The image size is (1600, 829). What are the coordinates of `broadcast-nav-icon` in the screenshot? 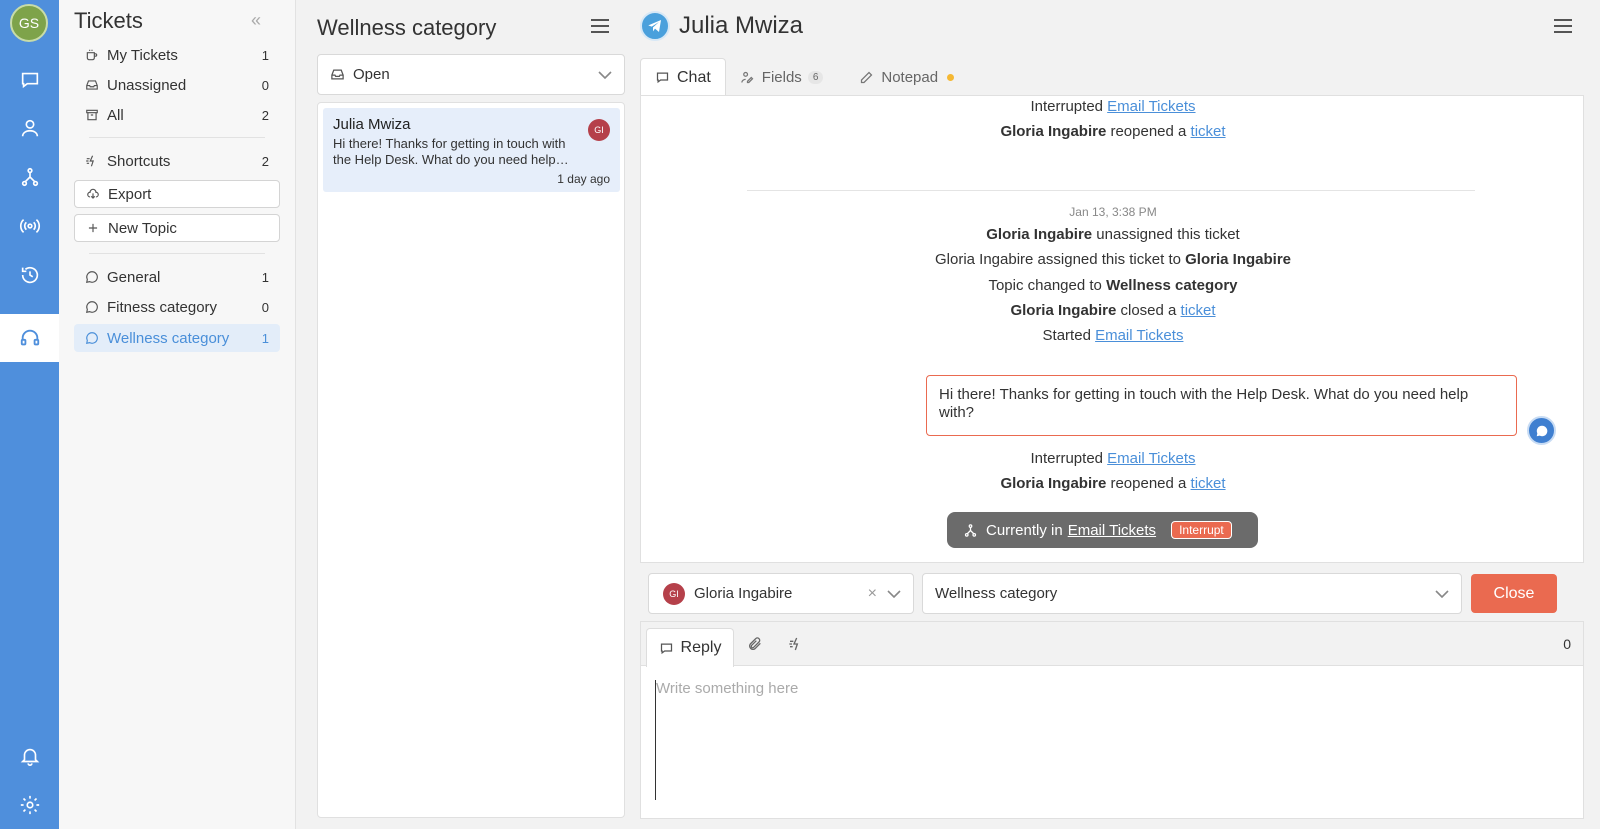 It's located at (29, 226).